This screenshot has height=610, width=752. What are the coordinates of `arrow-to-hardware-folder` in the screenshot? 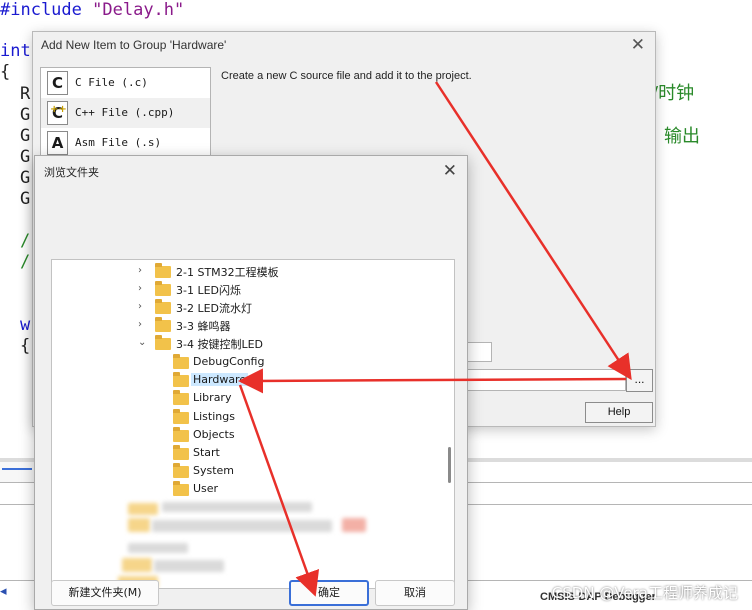 It's located at (432, 381).